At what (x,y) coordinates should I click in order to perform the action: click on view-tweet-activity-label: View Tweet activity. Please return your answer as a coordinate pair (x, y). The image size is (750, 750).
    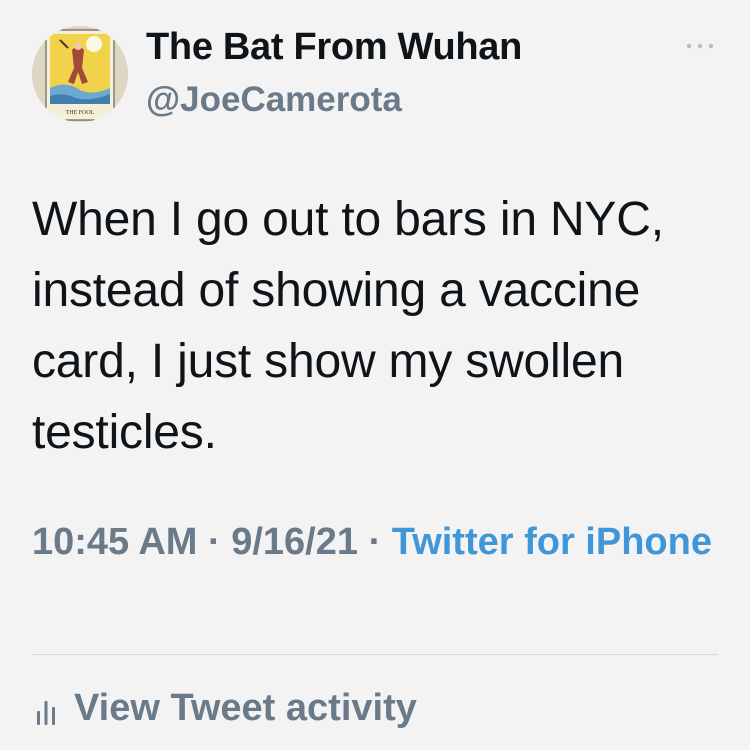
    Looking at the image, I should click on (245, 707).